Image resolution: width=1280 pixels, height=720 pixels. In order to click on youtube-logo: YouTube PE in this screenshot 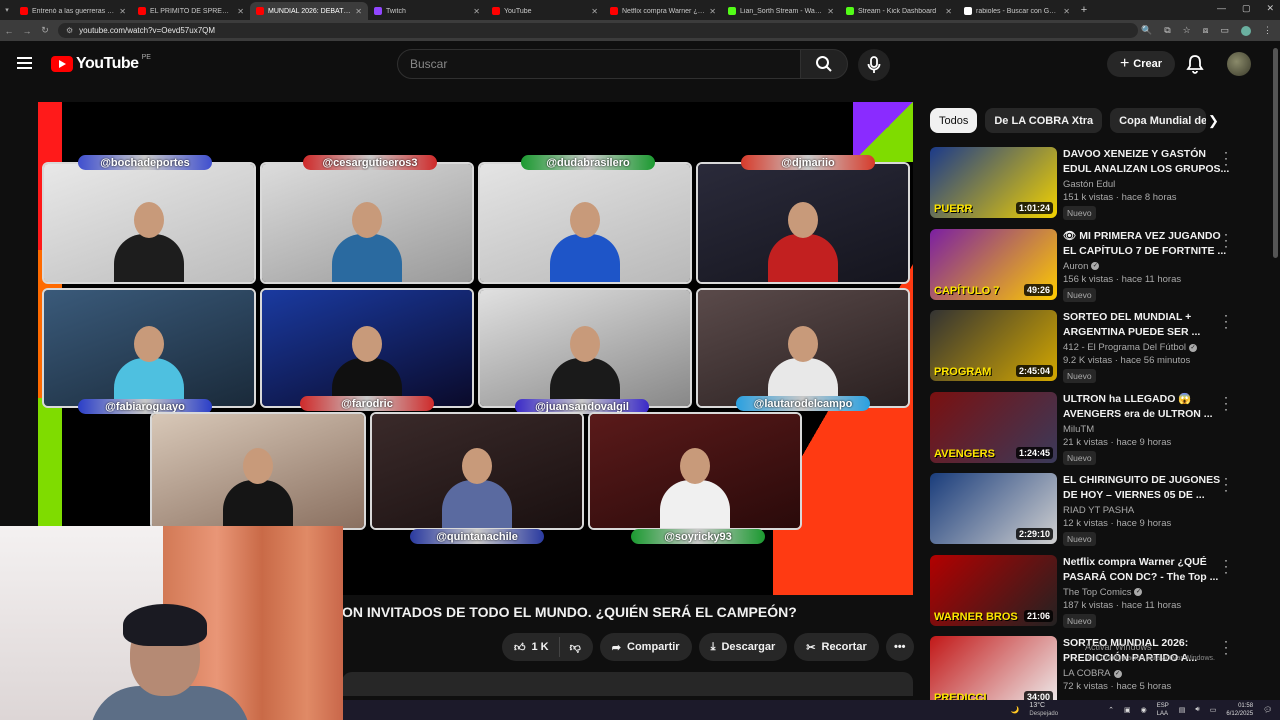, I will do `click(101, 63)`.